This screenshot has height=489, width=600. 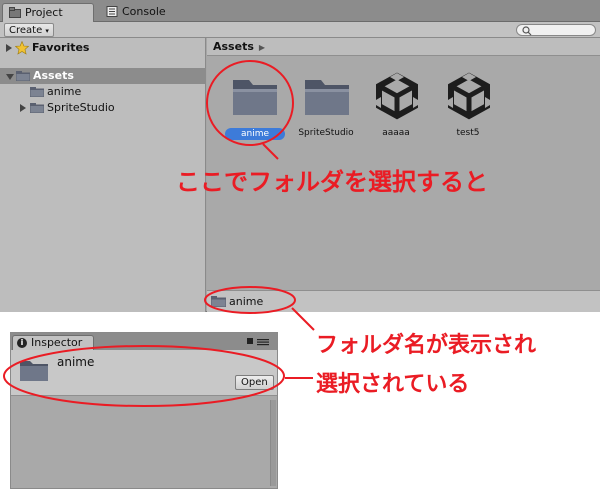 What do you see at coordinates (144, 442) in the screenshot?
I see `inspector-body` at bounding box center [144, 442].